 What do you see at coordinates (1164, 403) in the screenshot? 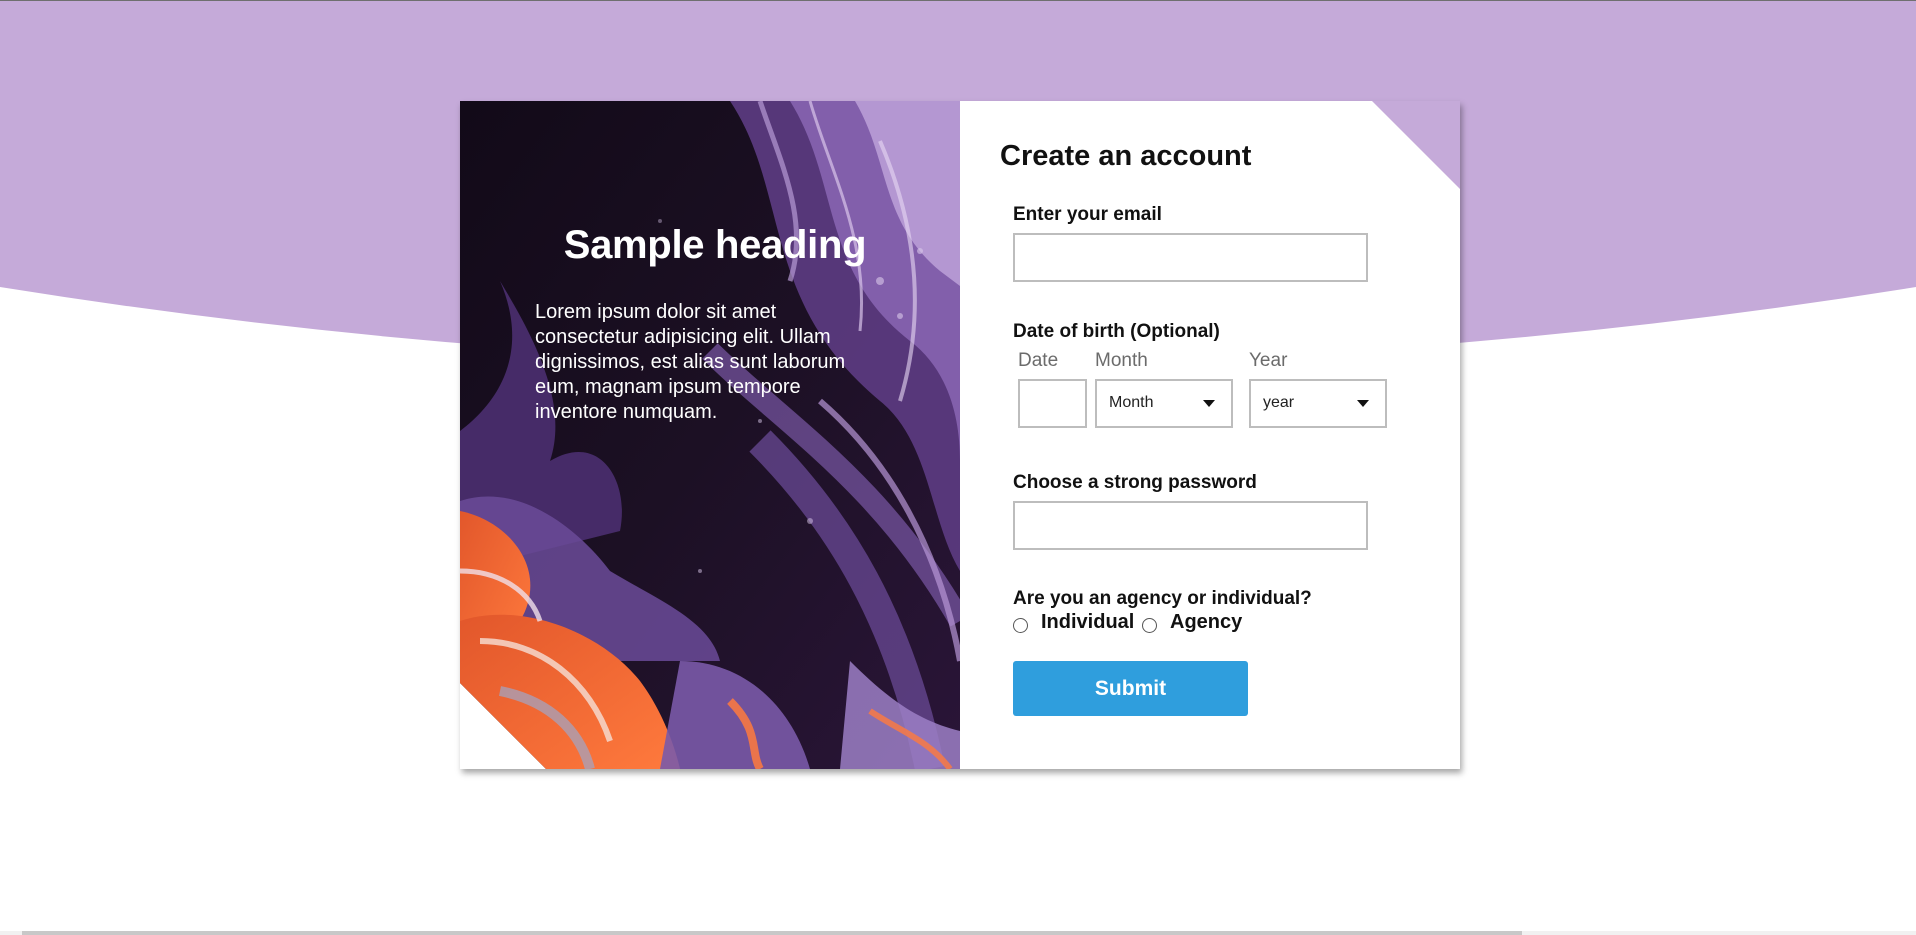
I see `dob-month-select: Month` at bounding box center [1164, 403].